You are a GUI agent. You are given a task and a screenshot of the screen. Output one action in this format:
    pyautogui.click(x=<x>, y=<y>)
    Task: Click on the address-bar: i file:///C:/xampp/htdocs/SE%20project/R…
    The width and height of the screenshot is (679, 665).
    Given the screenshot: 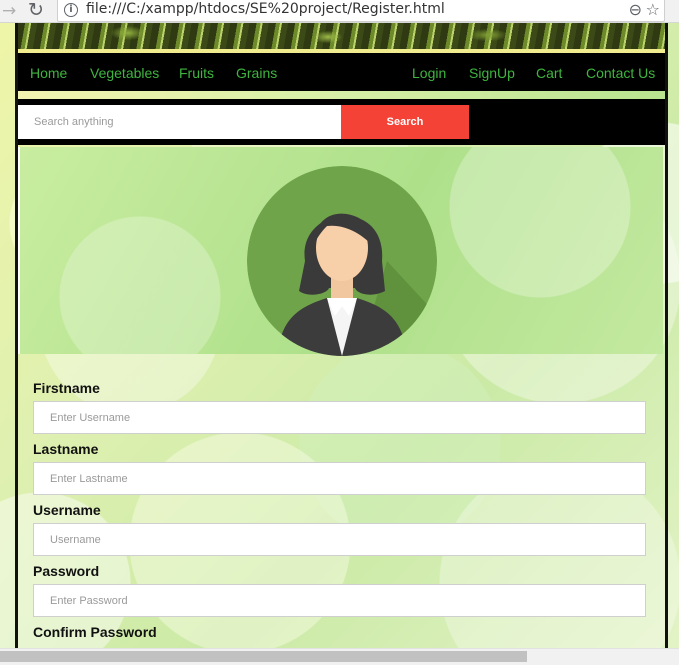 What is the action you would take?
    pyautogui.click(x=361, y=11)
    